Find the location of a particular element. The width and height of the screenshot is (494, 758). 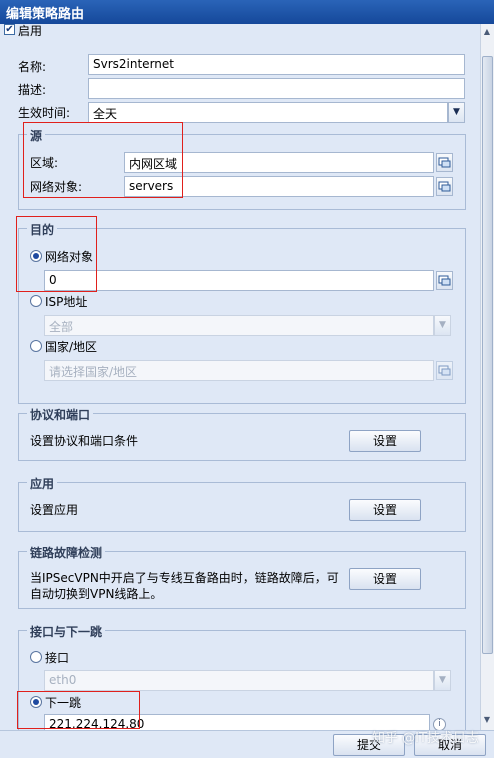

name-field: Svrs2internet is located at coordinates (276, 64).